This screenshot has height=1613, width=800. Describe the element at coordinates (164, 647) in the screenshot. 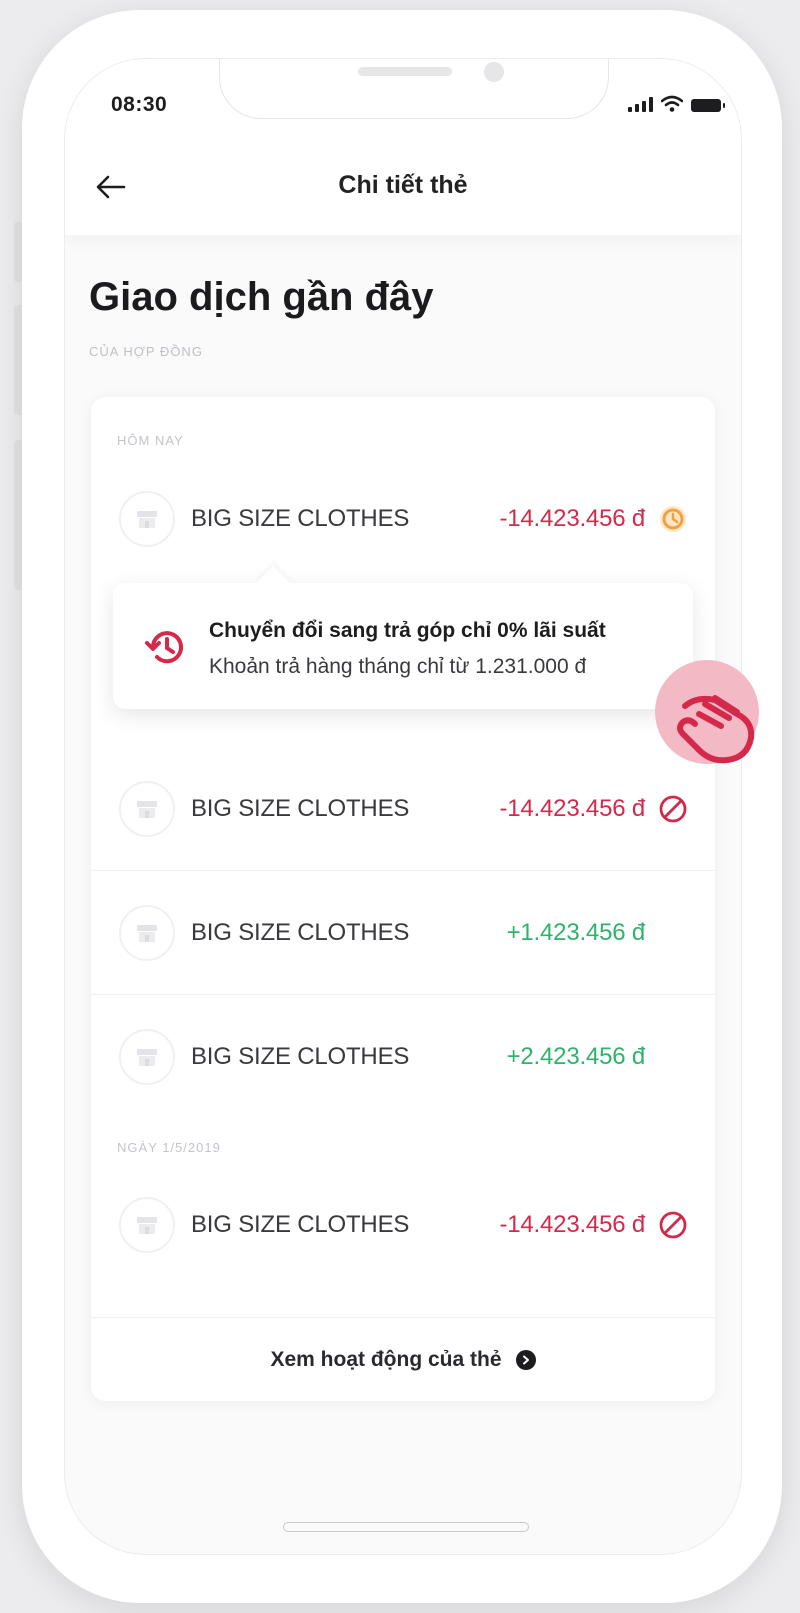

I see `history-icon` at that location.